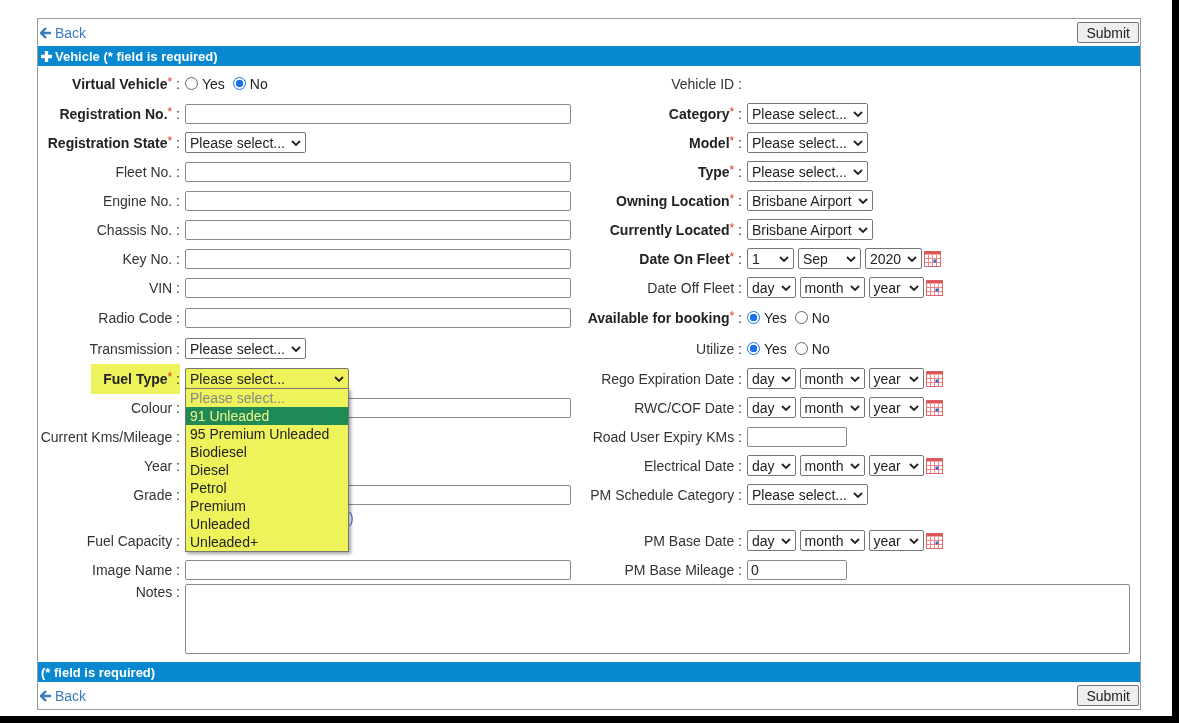 This screenshot has width=1179, height=723. I want to click on field-label: Owning Location$^{*}$ :, so click(679, 200).